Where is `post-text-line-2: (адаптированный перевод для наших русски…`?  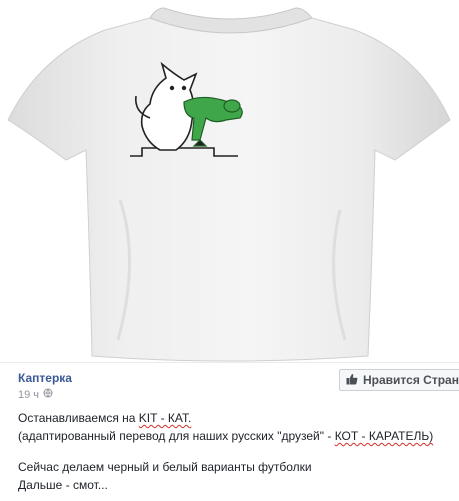 post-text-line-2: (адаптированный перевод для наших русски… is located at coordinates (225, 436).